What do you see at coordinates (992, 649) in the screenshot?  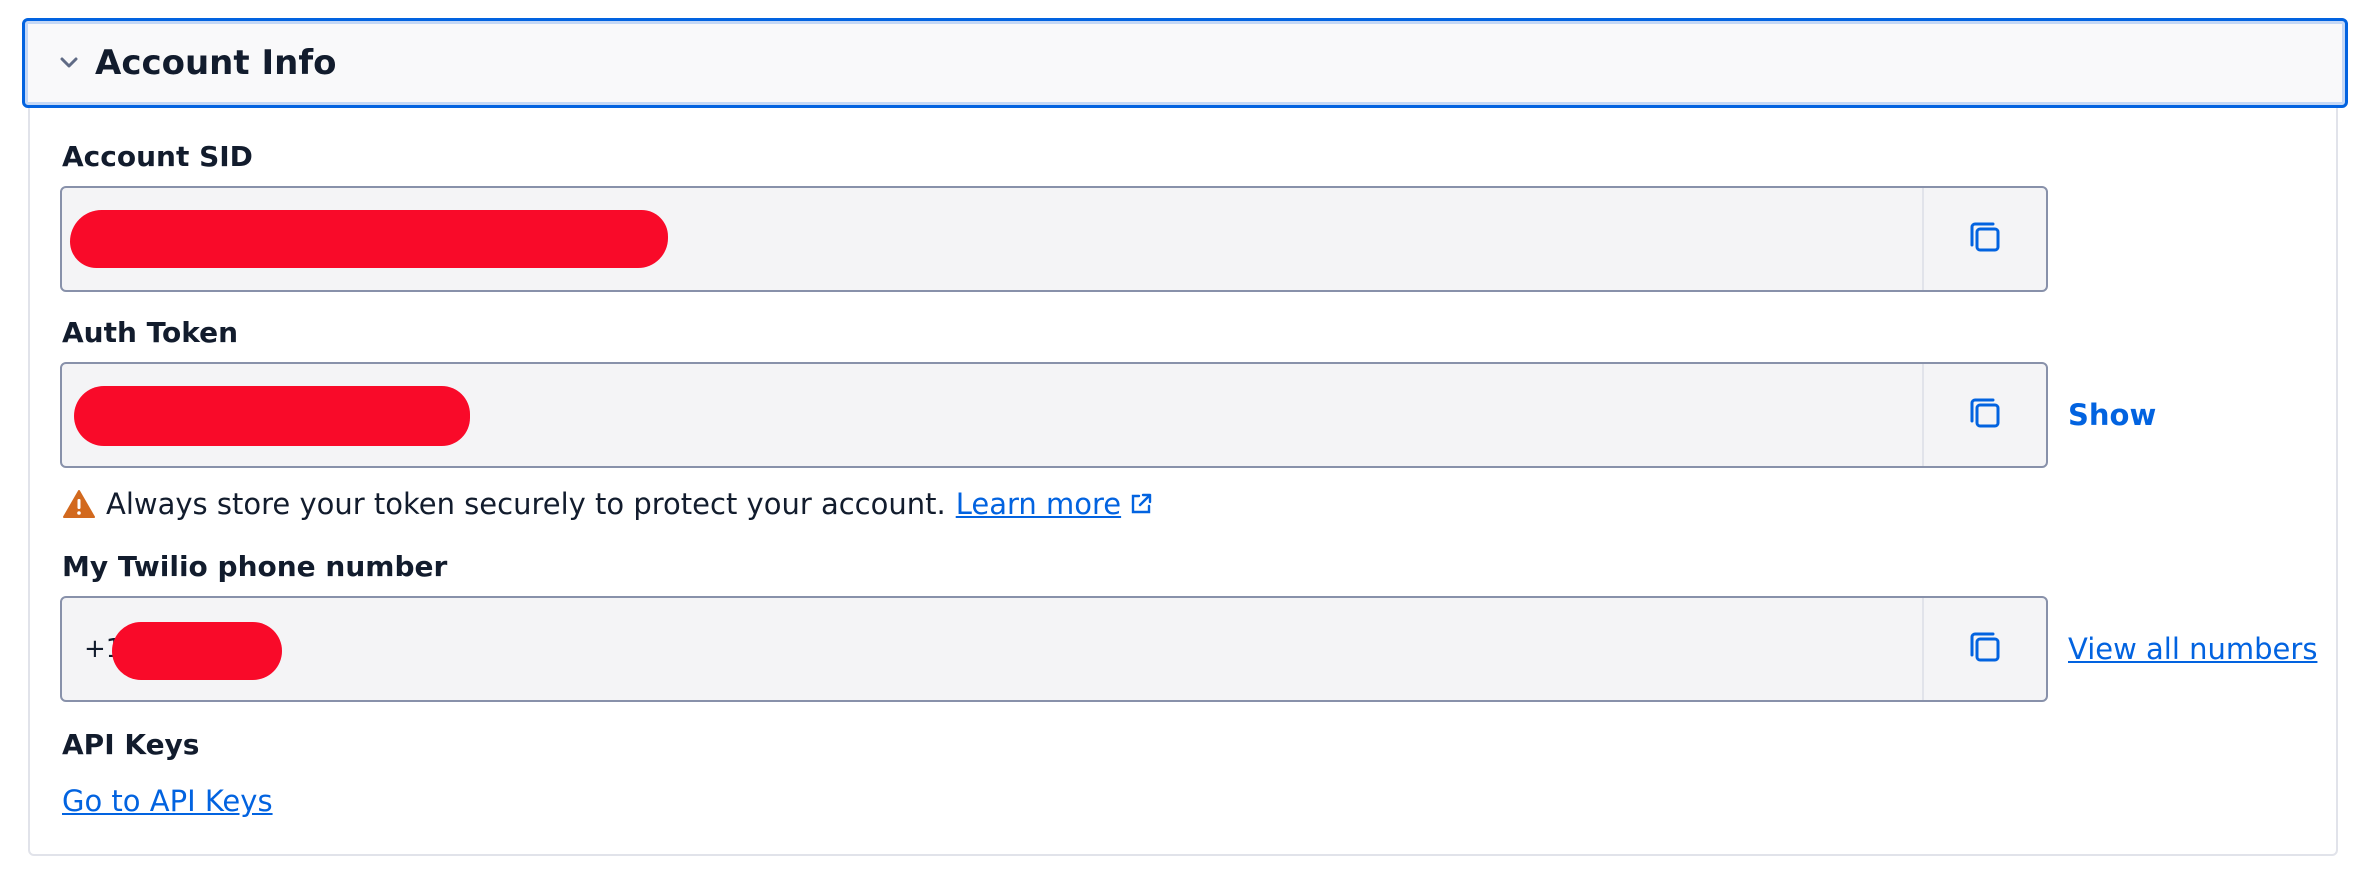 I see `phone-number-value: +1` at bounding box center [992, 649].